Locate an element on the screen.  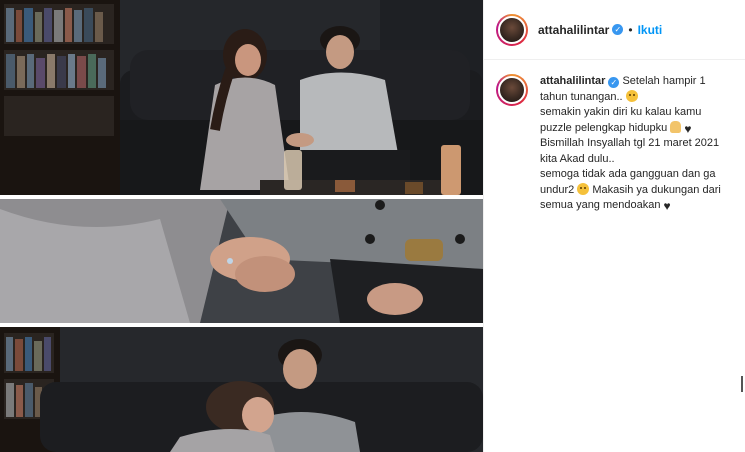
caption-first-line: attahalilintar ✓ Setelah hampir 1 is located at coordinates (635, 82).